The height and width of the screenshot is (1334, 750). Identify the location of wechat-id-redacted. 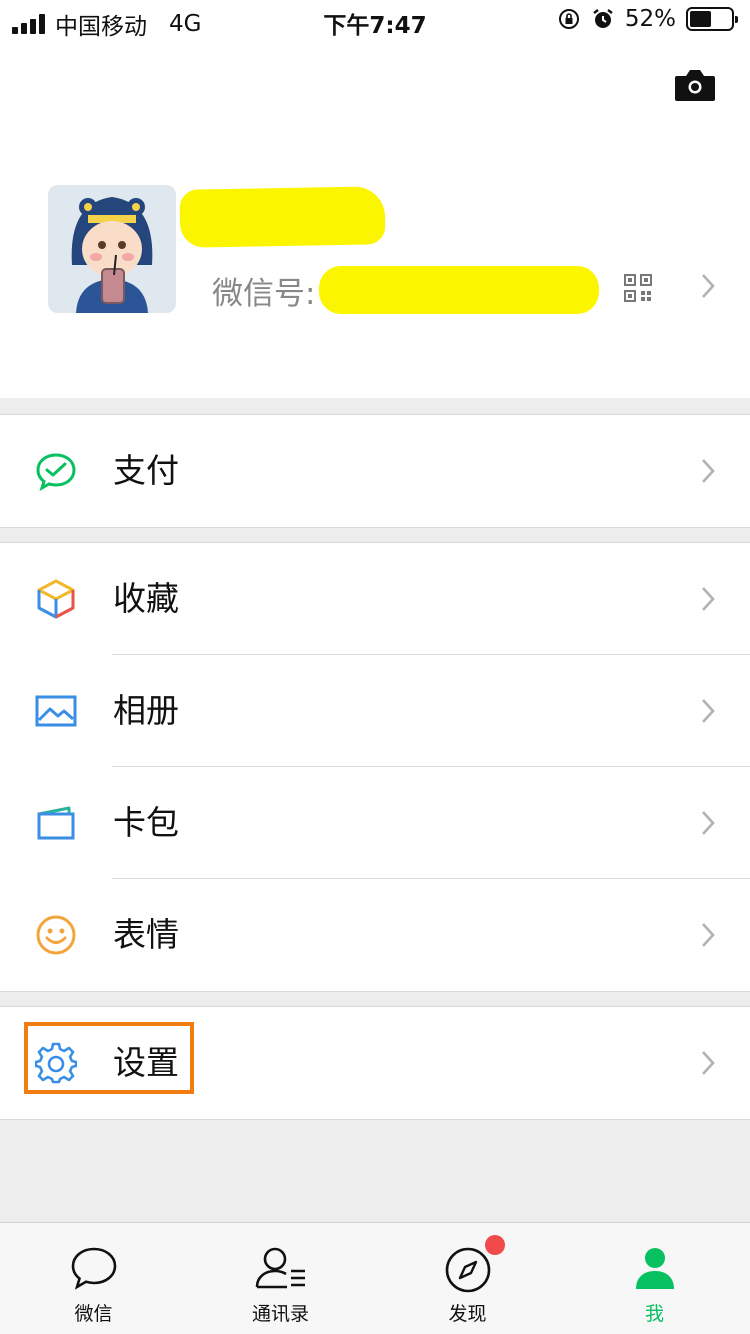
(459, 290).